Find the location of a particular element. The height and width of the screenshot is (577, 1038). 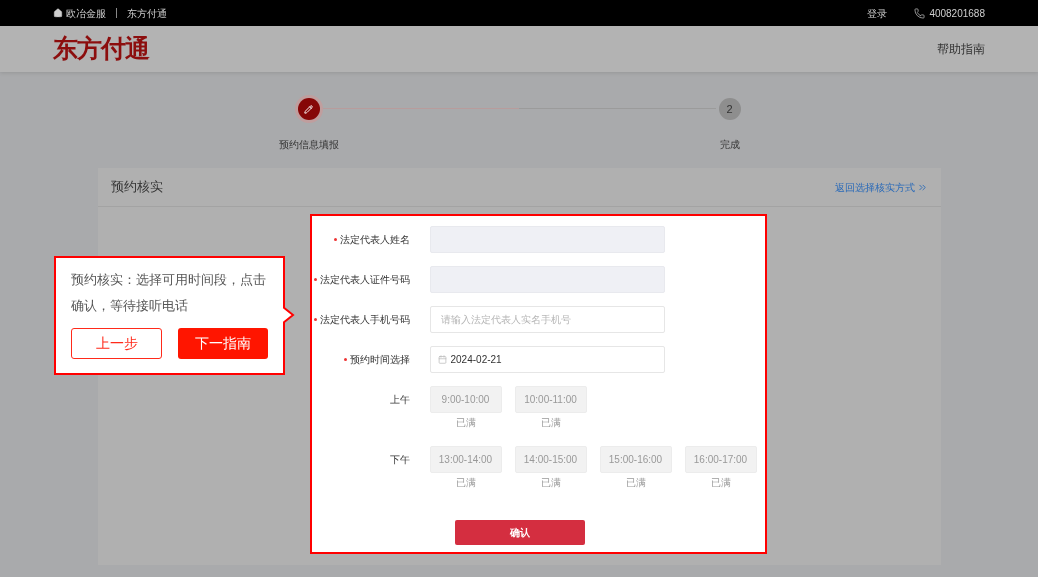

step-indicator: 2 is located at coordinates (729, 109).